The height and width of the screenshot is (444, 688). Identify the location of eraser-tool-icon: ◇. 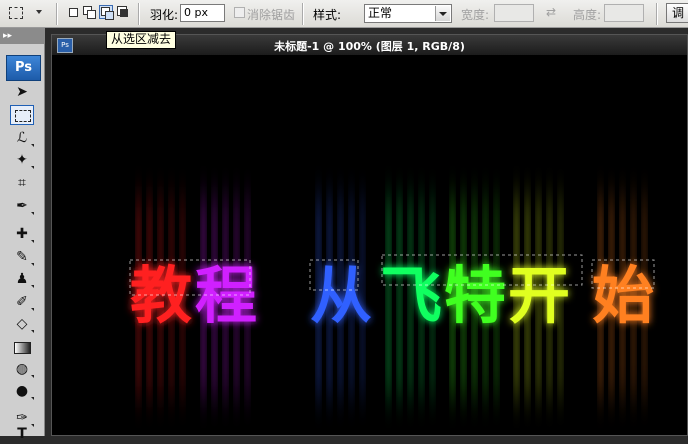
(22, 324).